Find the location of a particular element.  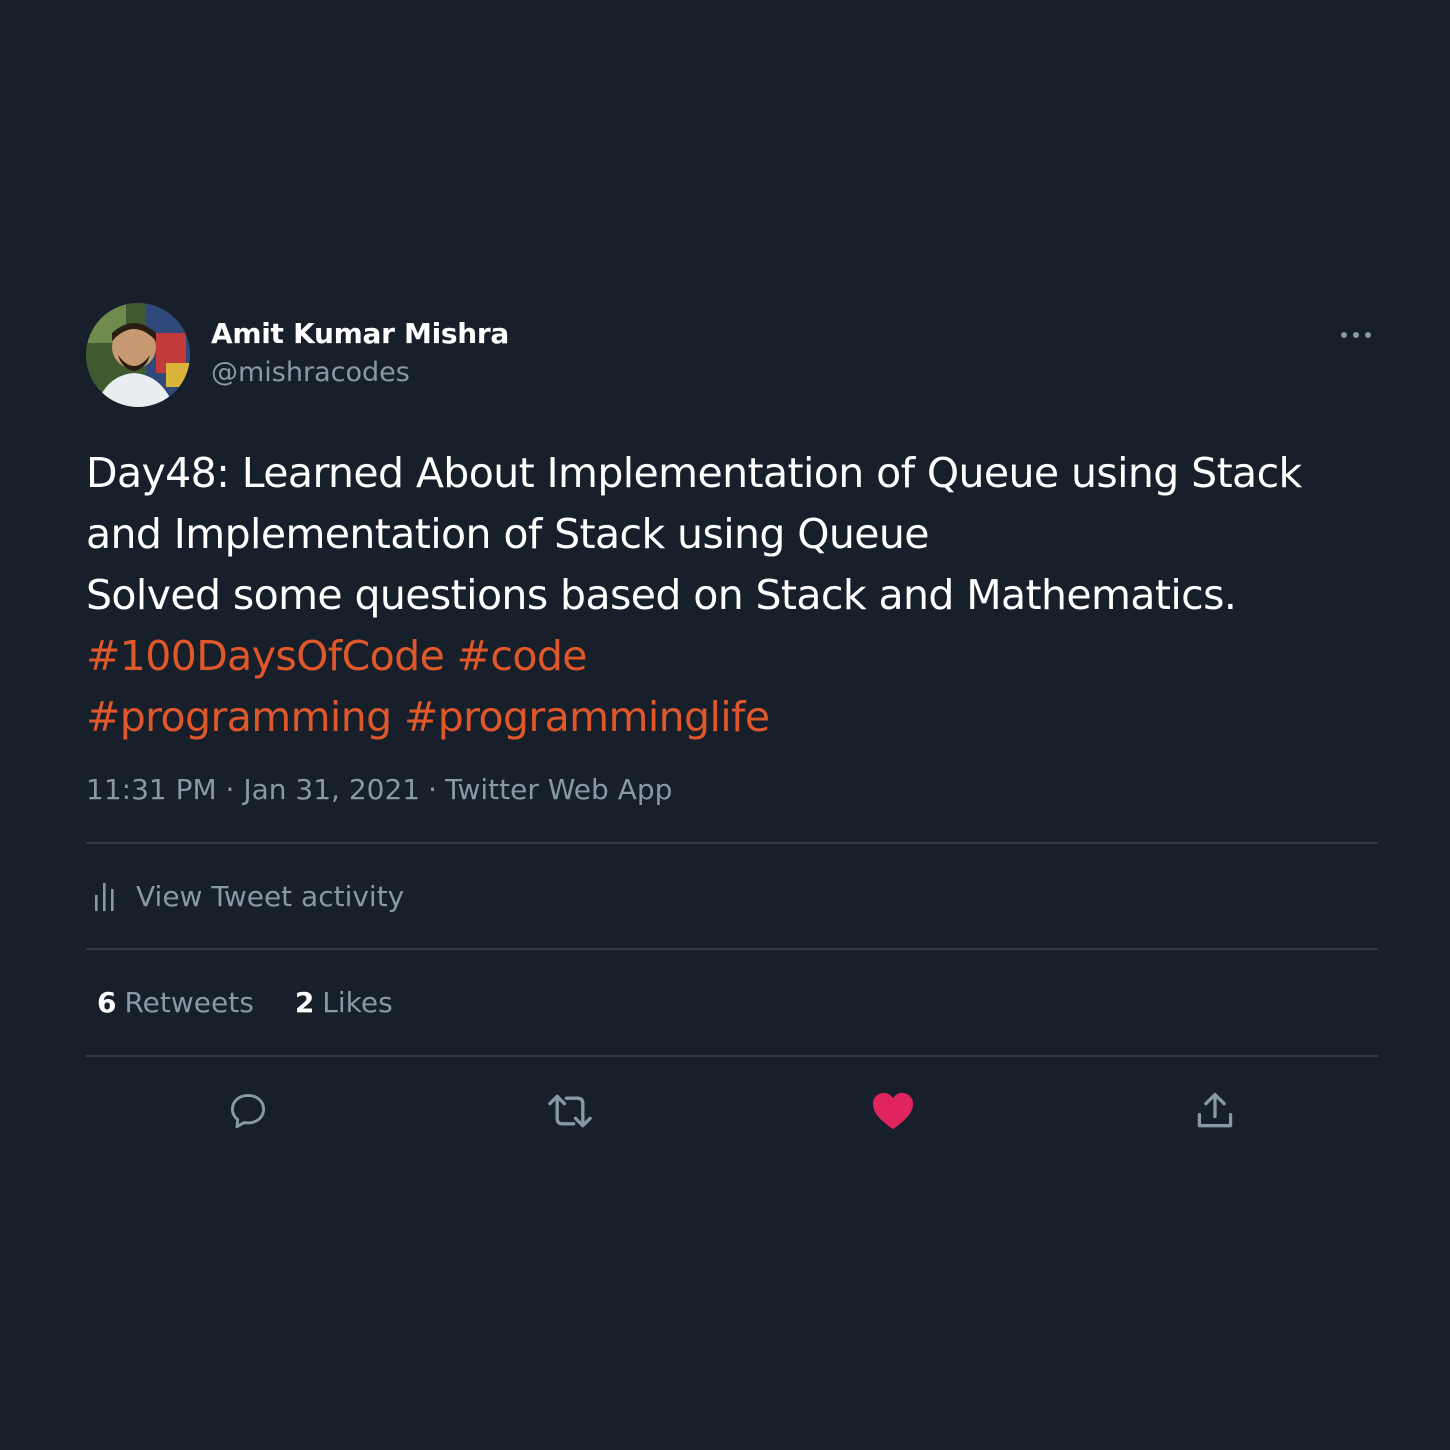

tweet-source-link: Twitter Web App is located at coordinates (558, 789).